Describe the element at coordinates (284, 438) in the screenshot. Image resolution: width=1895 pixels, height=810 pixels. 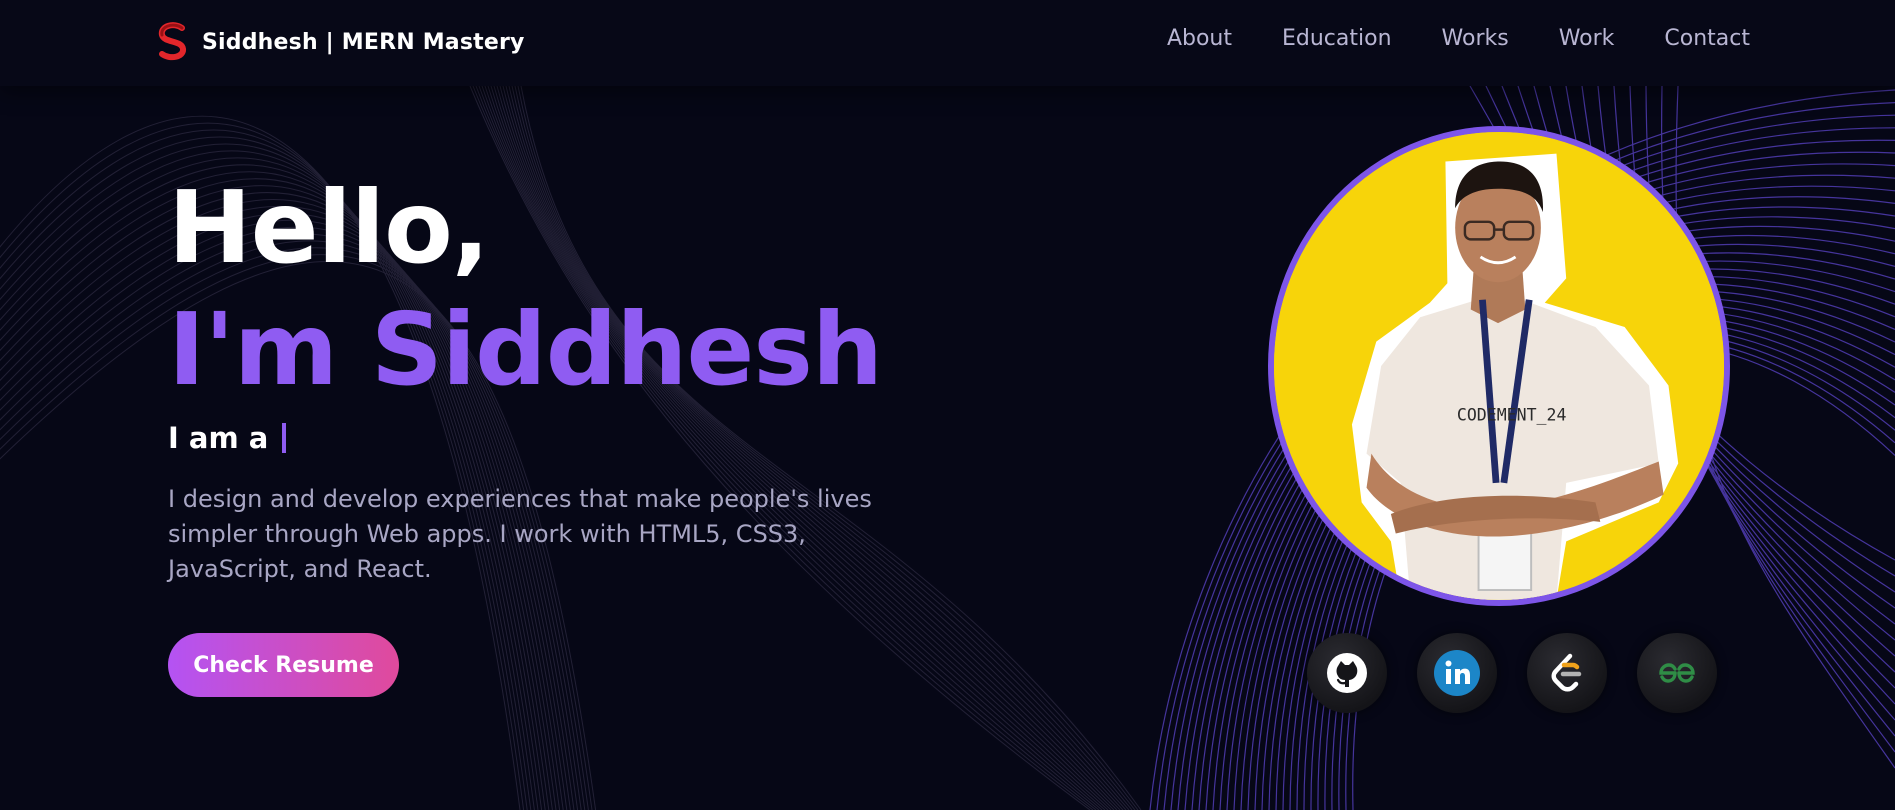
I see `typing-cursor` at that location.